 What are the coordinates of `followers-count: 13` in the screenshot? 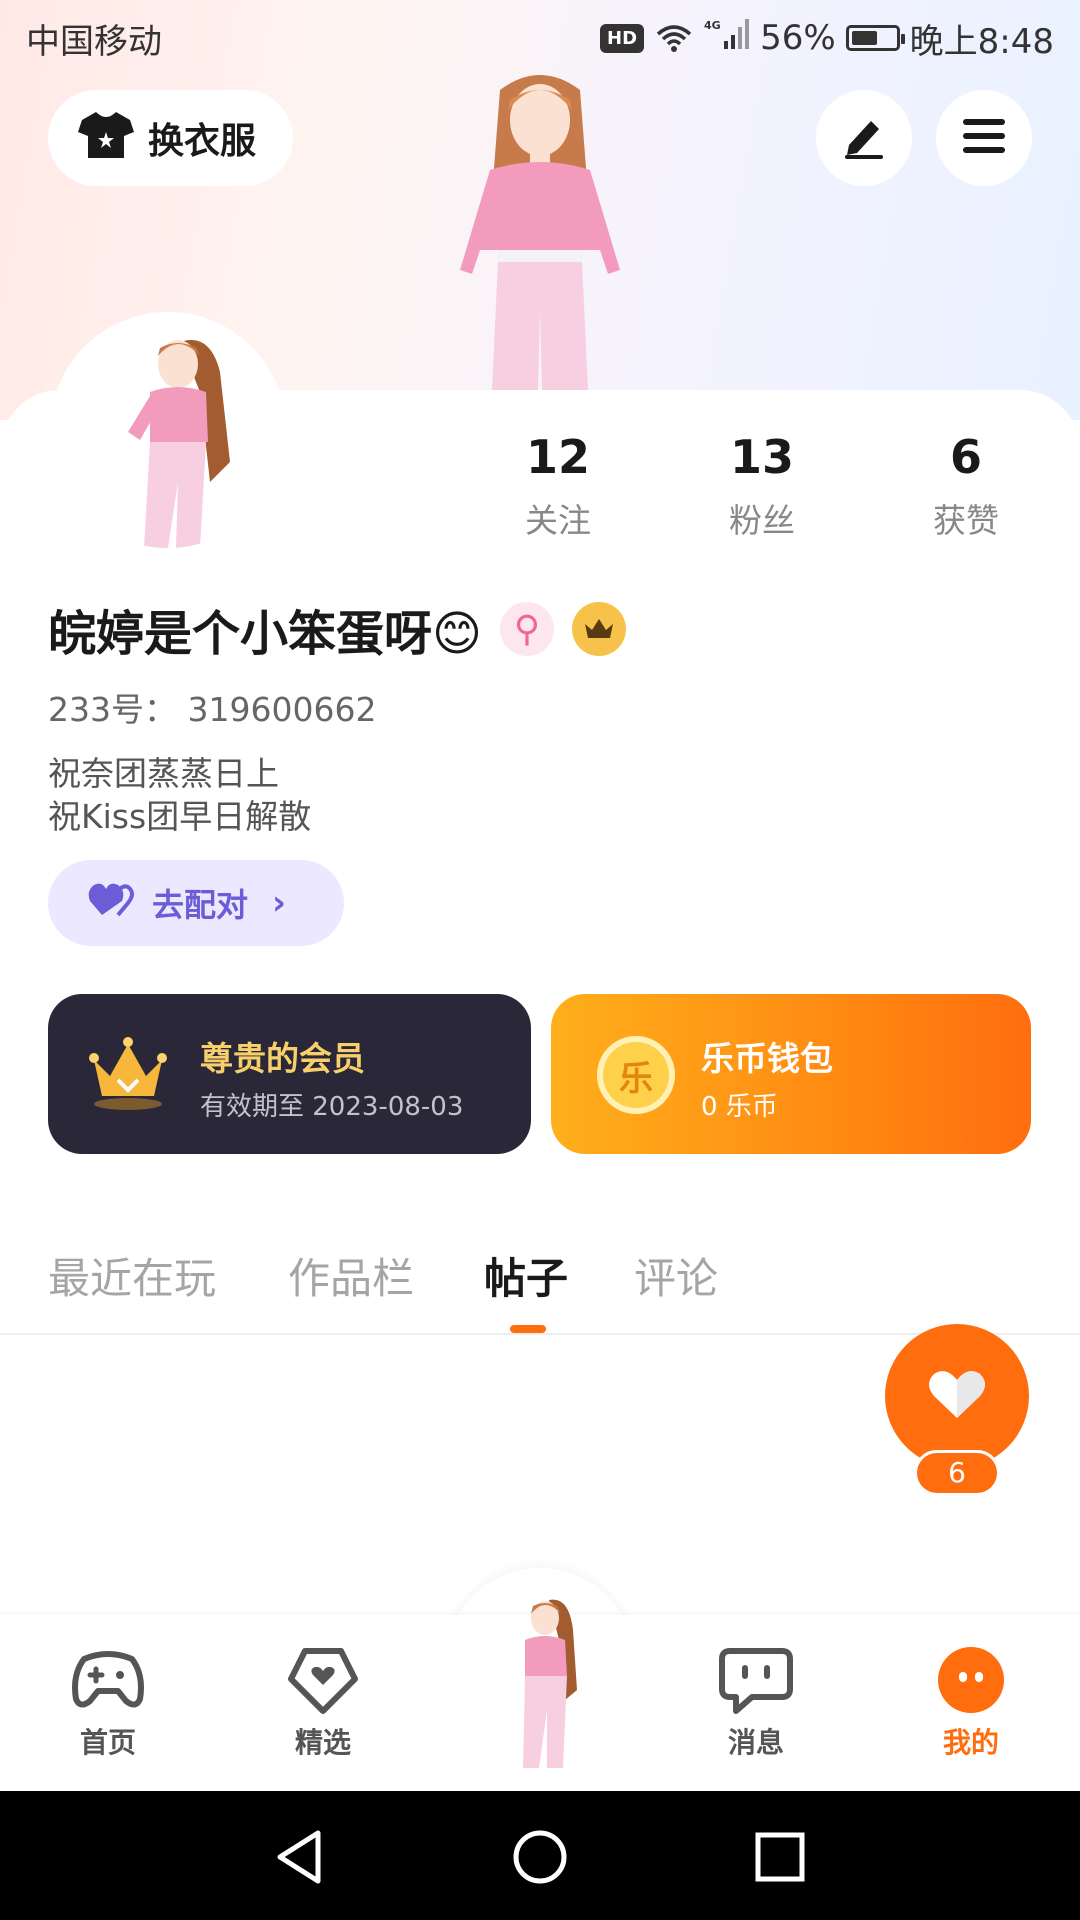 It's located at (761, 457).